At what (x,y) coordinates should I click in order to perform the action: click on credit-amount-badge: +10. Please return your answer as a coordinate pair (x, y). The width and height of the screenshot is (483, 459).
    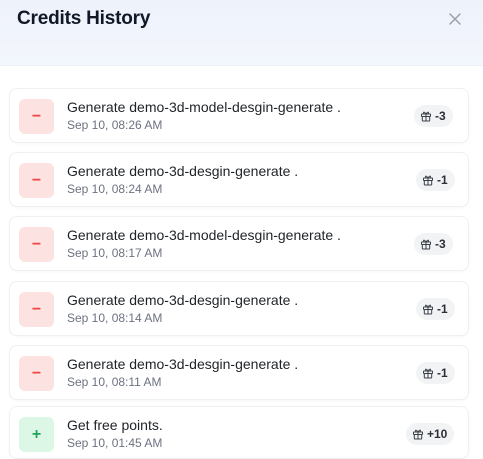
    Looking at the image, I should click on (430, 434).